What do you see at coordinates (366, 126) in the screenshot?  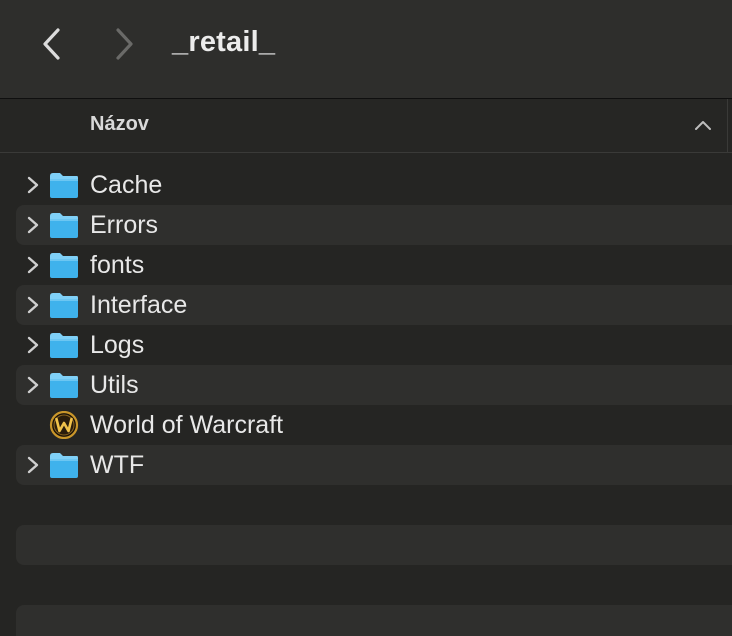 I see `column-header: Názov` at bounding box center [366, 126].